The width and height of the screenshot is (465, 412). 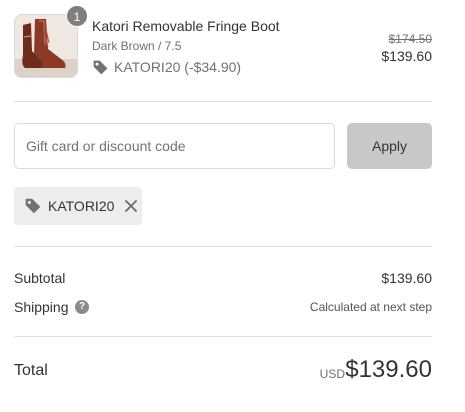 I want to click on total-value: $139.60, so click(x=388, y=369).